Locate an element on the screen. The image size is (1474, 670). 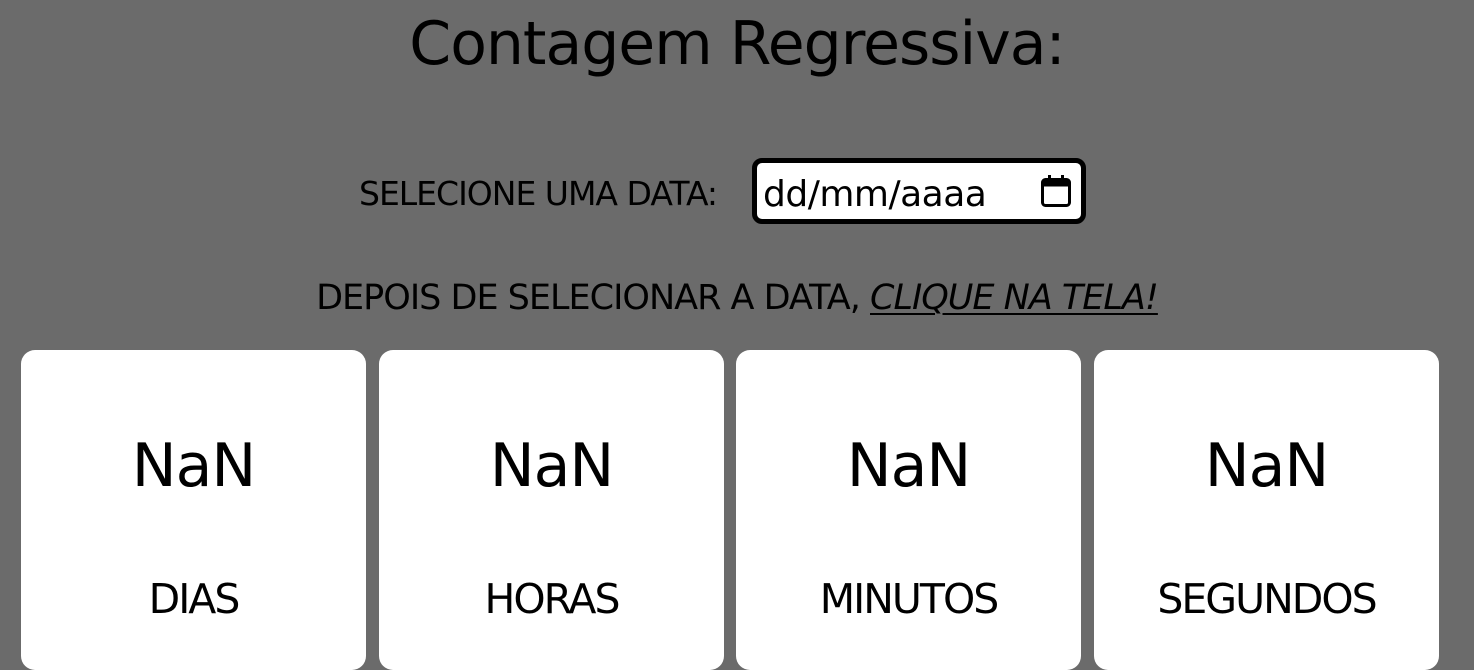
date-input-placeholder: dd/mm/aaaa is located at coordinates (875, 194).